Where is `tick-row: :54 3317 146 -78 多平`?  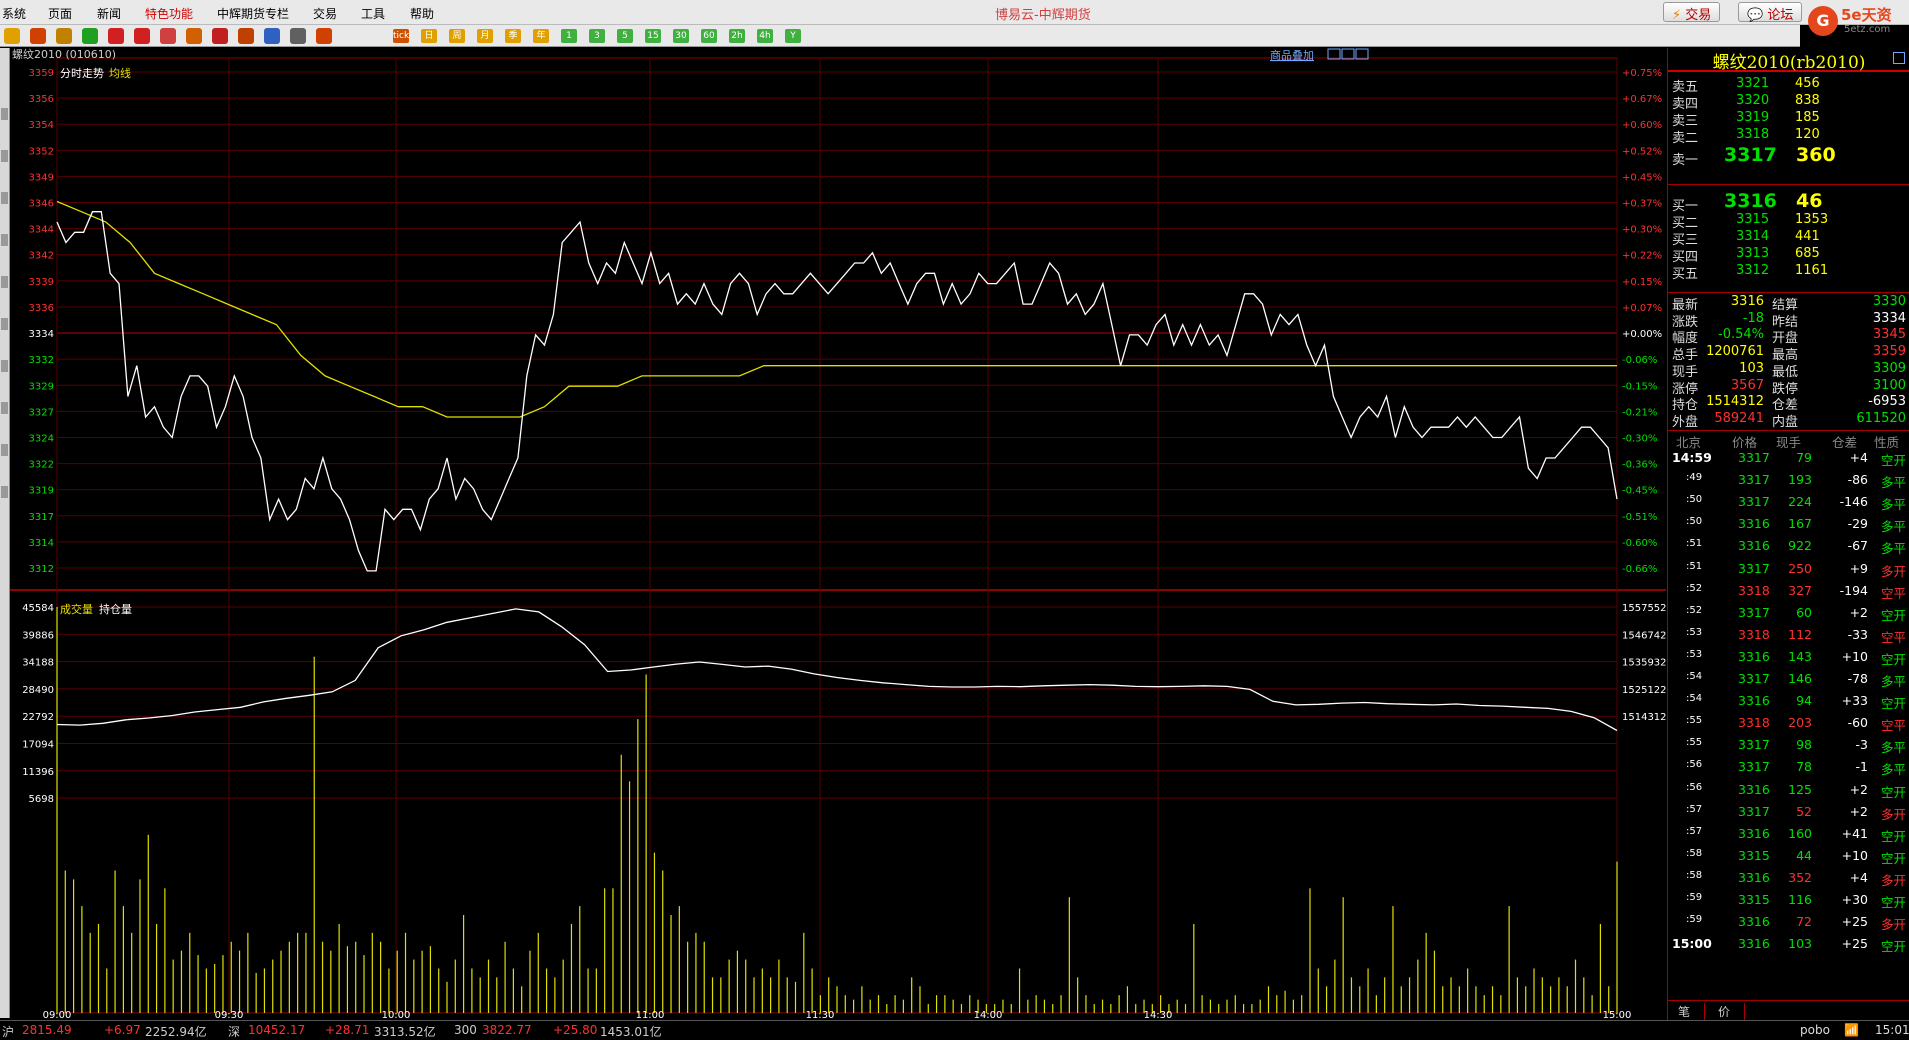
tick-row: :54 3317 146 -78 多平 is located at coordinates (1788, 682).